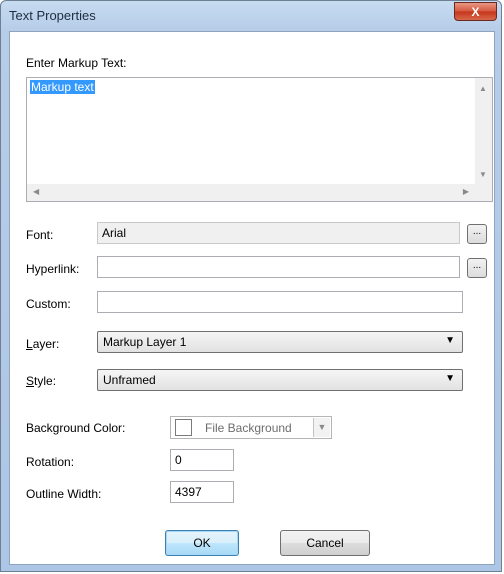  Describe the element at coordinates (252, 16) in the screenshot. I see `title-bar: Text Properties X` at that location.